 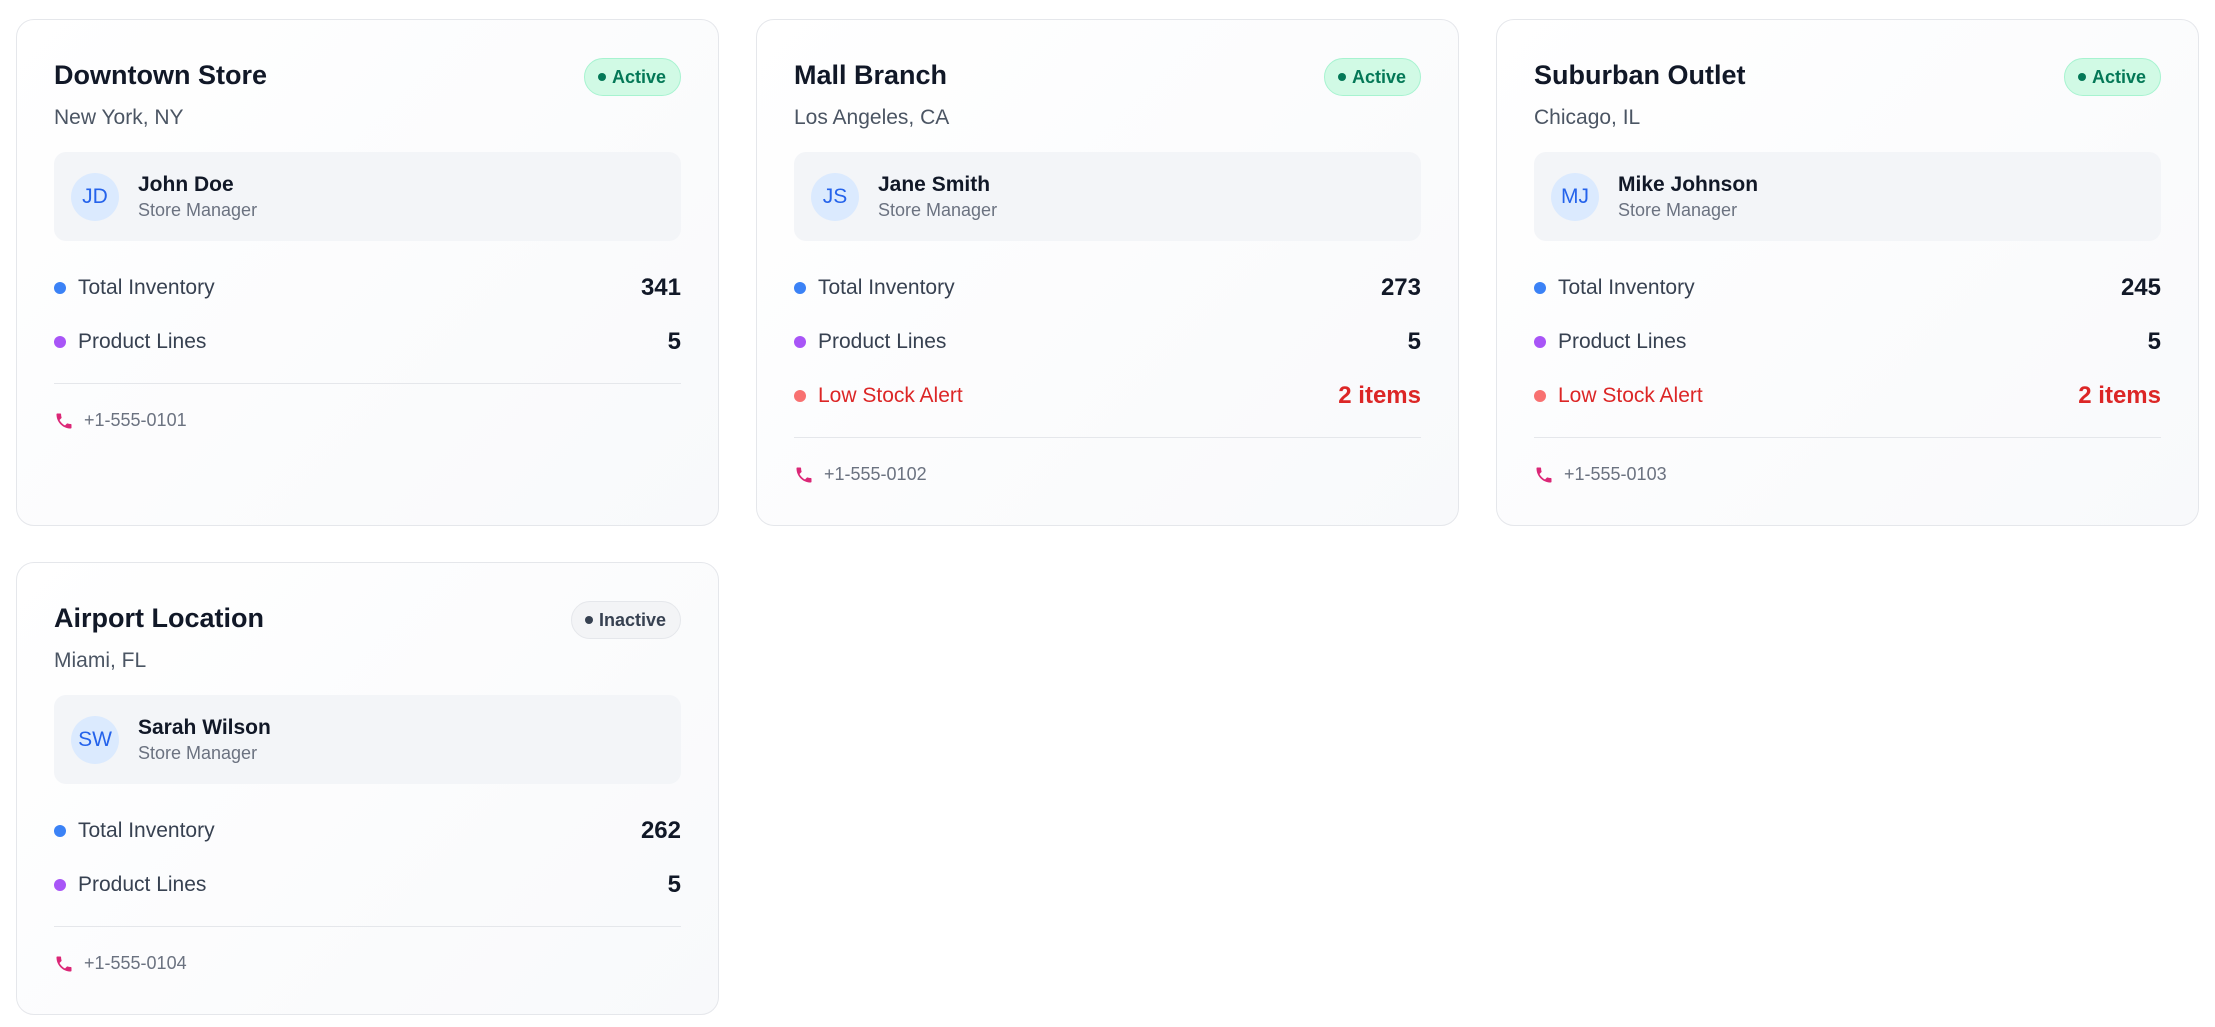 What do you see at coordinates (1107, 288) in the screenshot?
I see `stat-row-inventory: Total Inventory 273` at bounding box center [1107, 288].